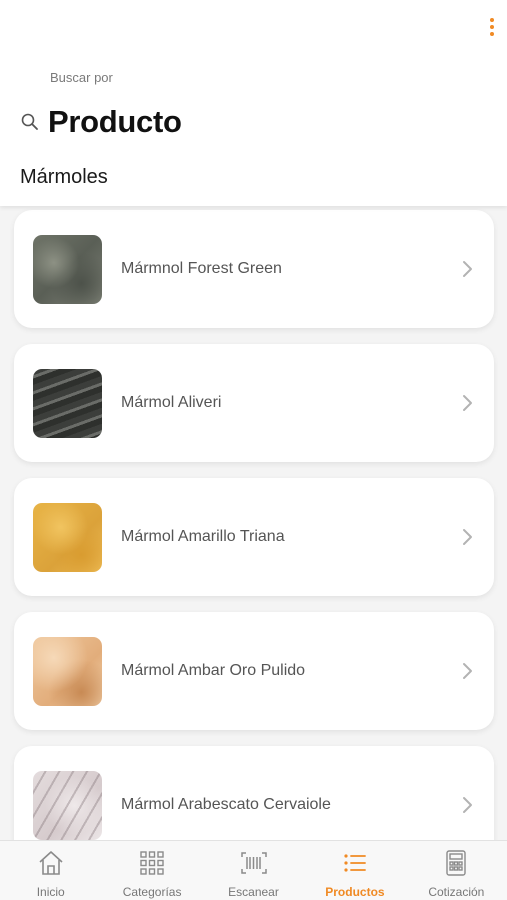 This screenshot has height=900, width=507. What do you see at coordinates (253, 863) in the screenshot?
I see `barcode-scan-icon` at bounding box center [253, 863].